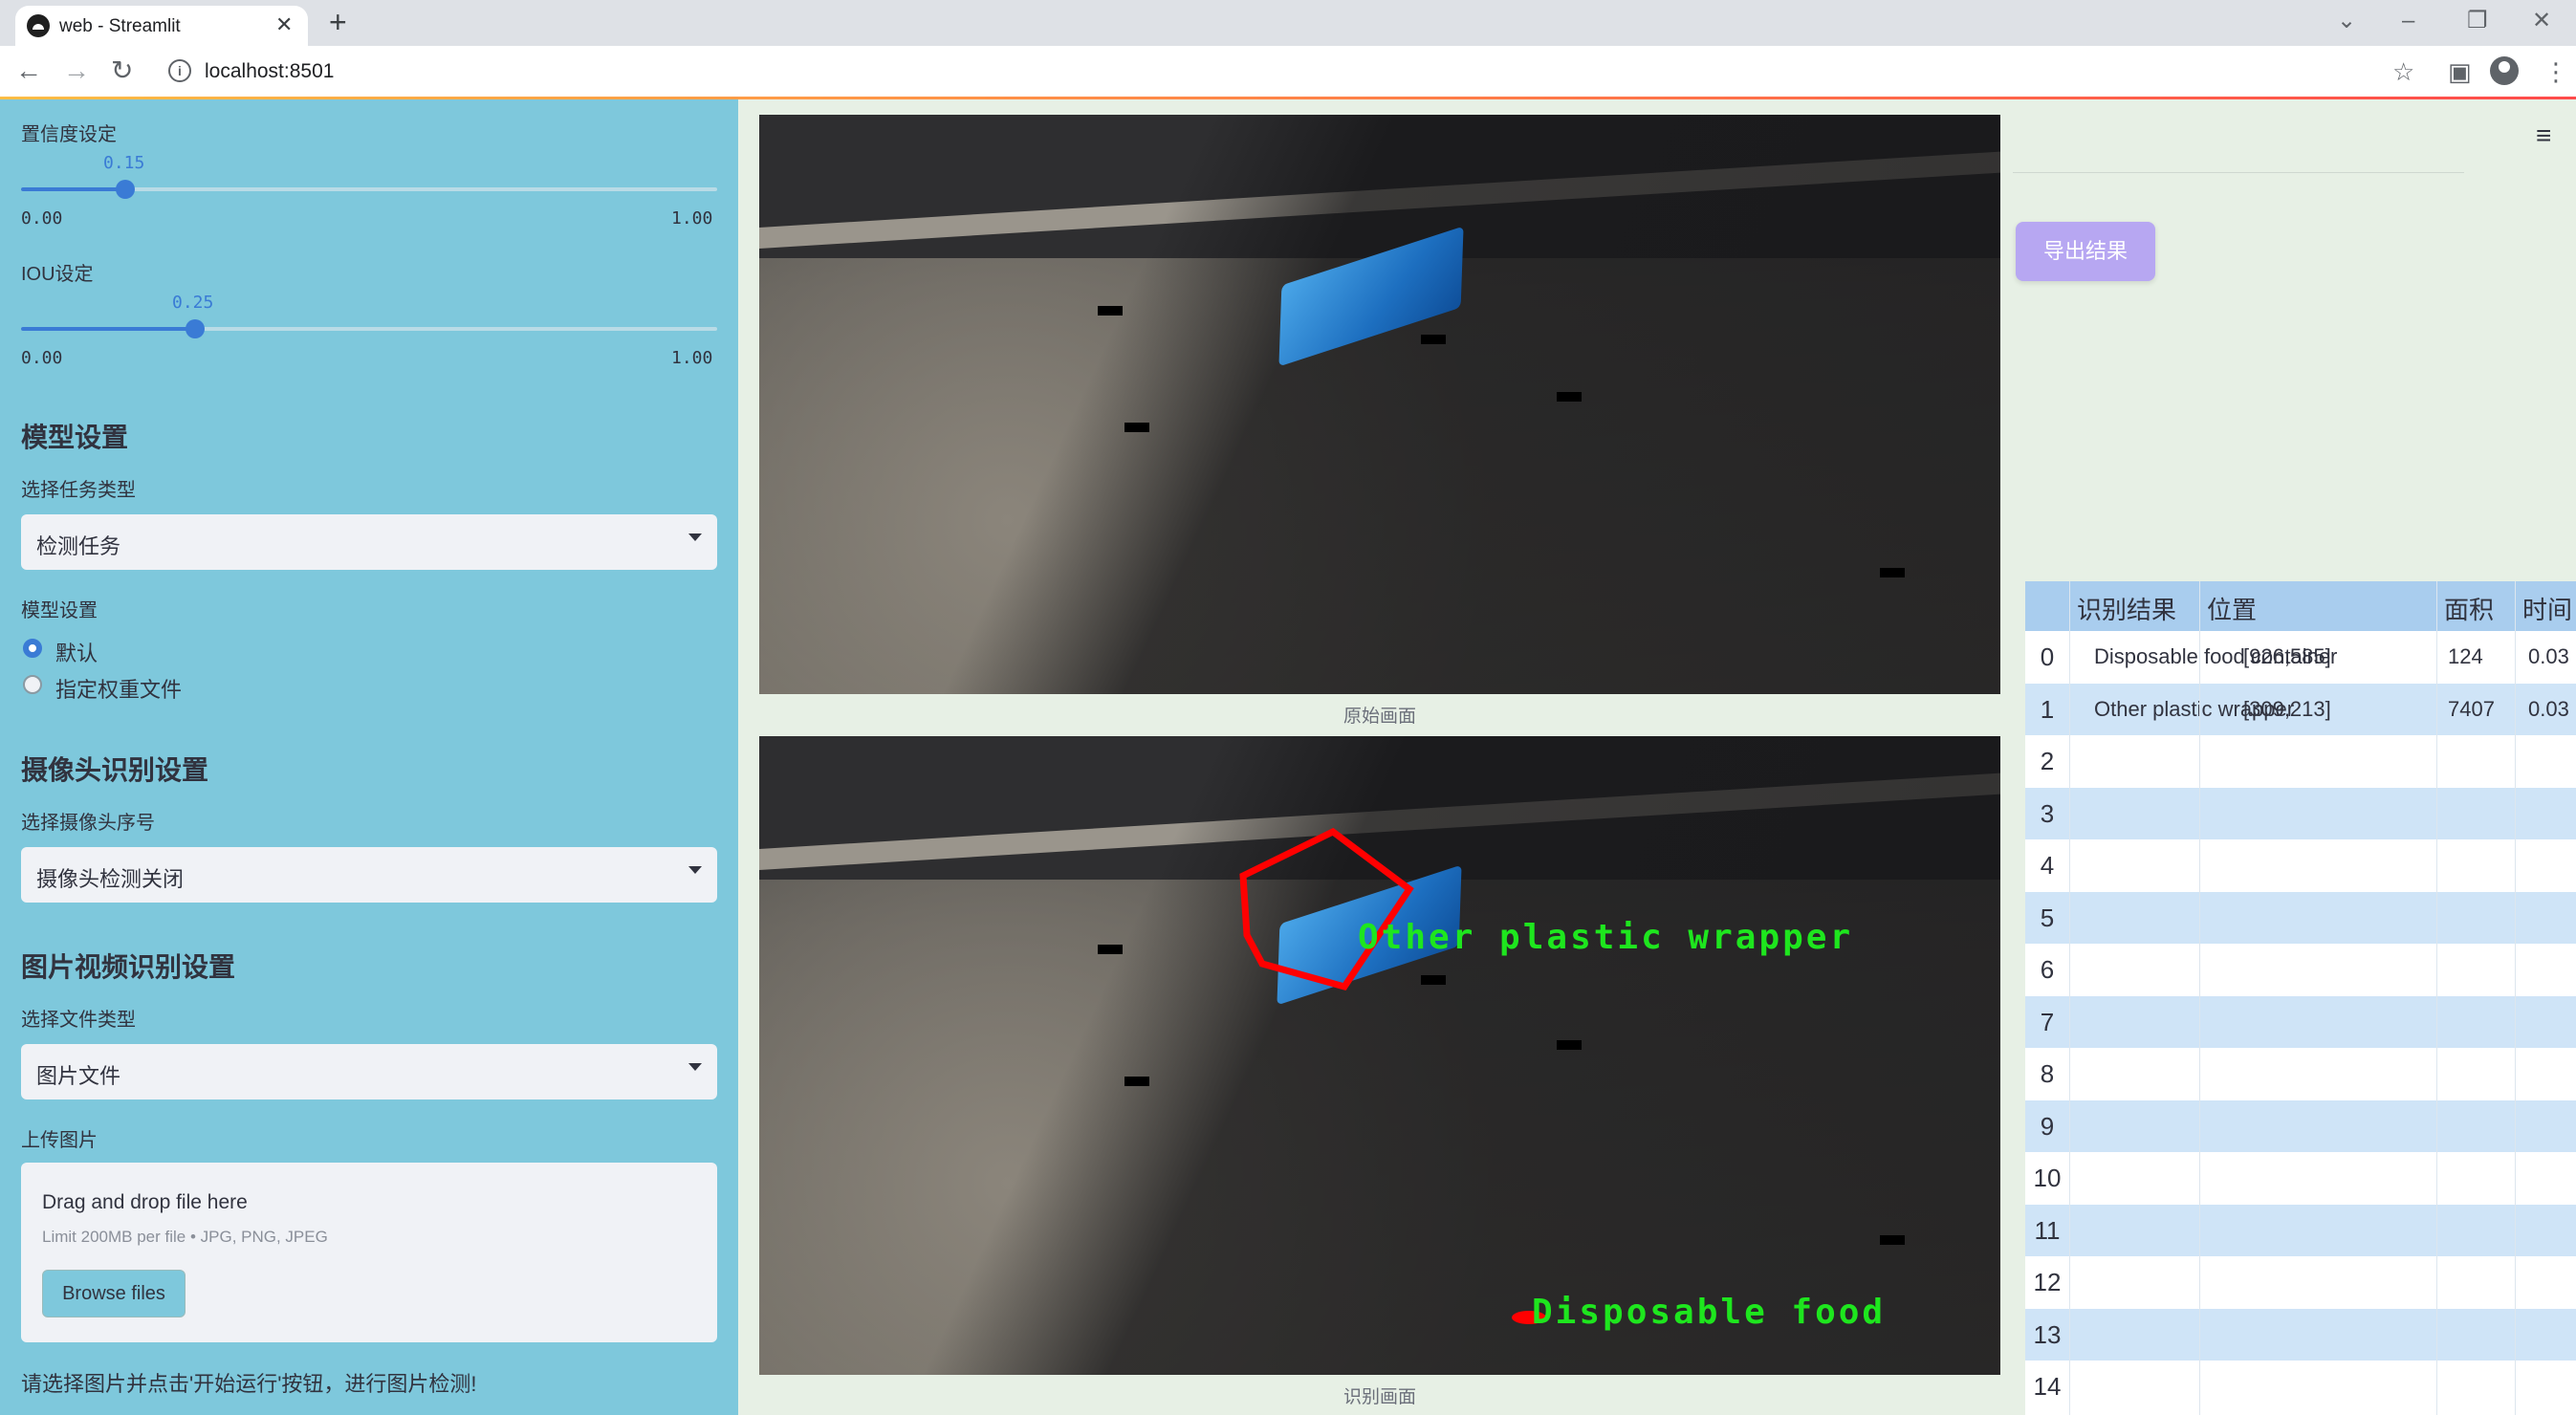 This screenshot has width=2576, height=1415. I want to click on cell-position: [309,213], so click(2287, 708).